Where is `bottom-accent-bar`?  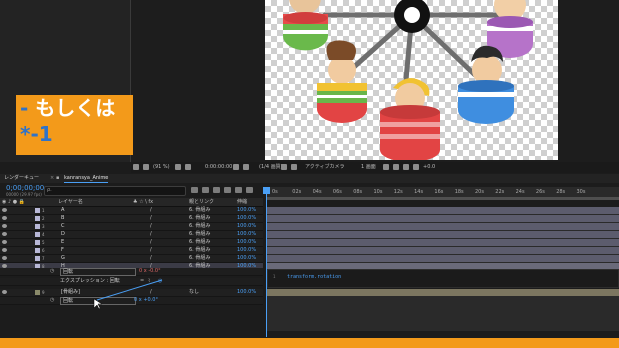
bottom-accent-bar is located at coordinates (309, 343).